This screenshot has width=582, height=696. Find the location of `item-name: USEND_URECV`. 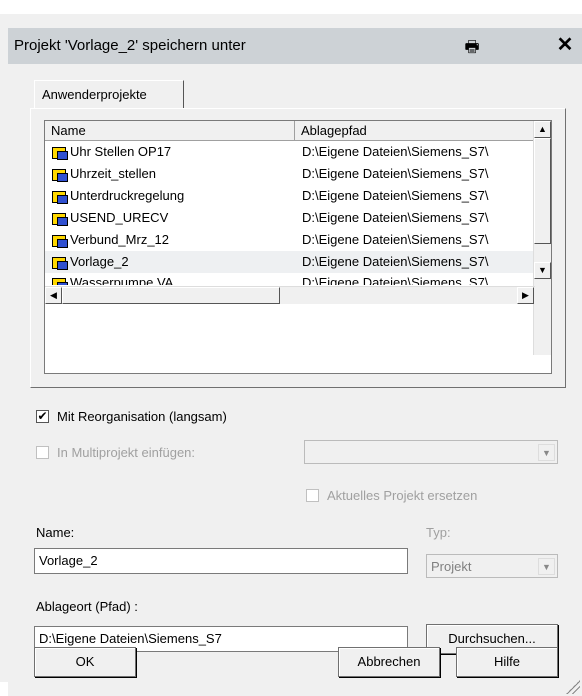

item-name: USEND_URECV is located at coordinates (119, 217).